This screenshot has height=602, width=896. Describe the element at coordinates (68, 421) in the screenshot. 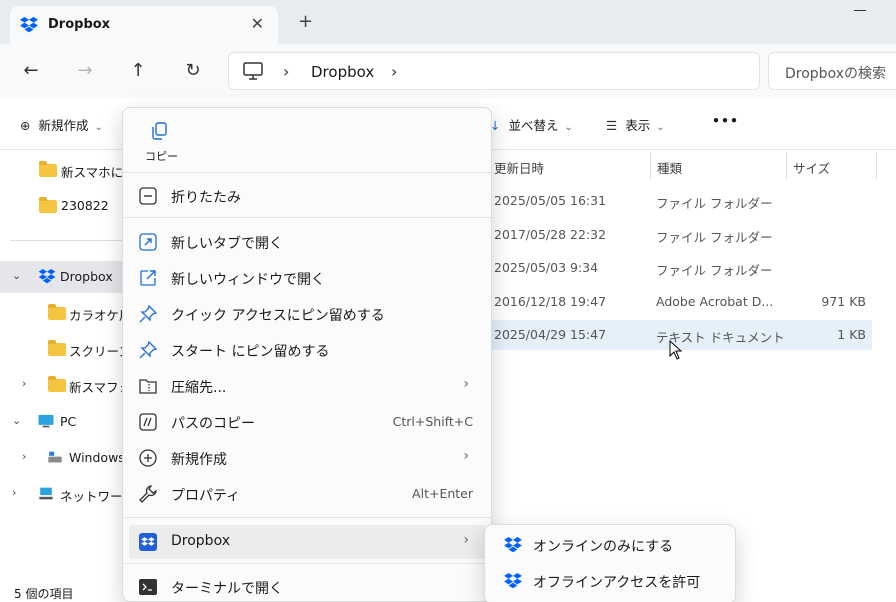

I see `sidebar-item-label: PC` at that location.